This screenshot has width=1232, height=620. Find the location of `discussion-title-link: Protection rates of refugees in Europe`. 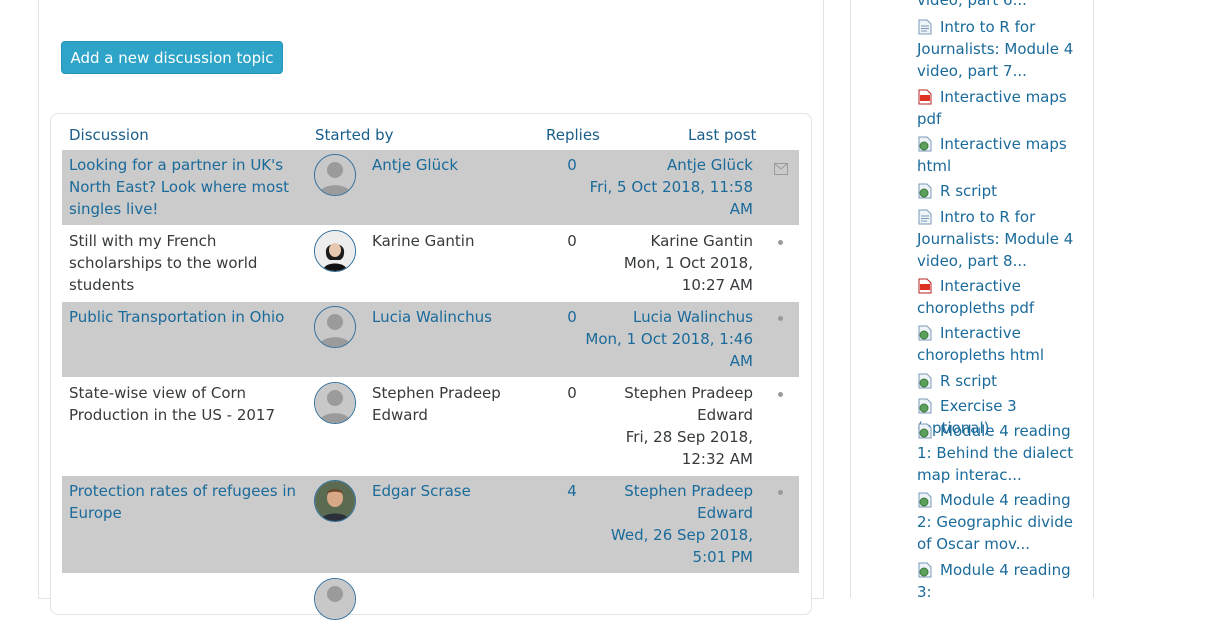

discussion-title-link: Protection rates of refugees in Europe is located at coordinates (184, 502).